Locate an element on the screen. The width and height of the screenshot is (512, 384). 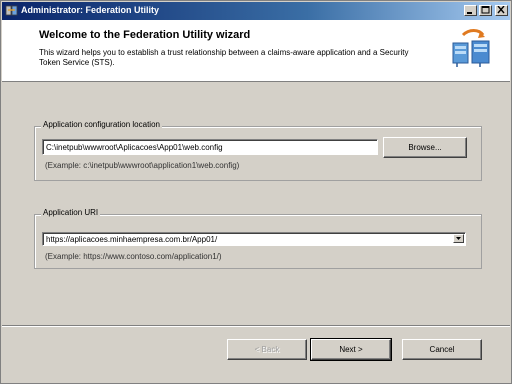
title-bar: Administrator: Federation Utility is located at coordinates (256, 11).